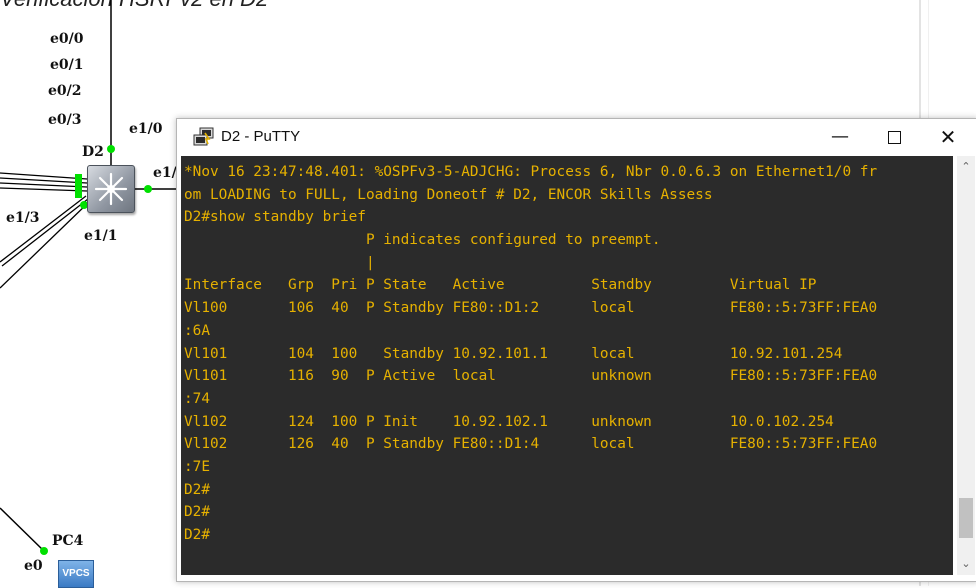 The width and height of the screenshot is (976, 588). Describe the element at coordinates (23, 530) in the screenshot. I see `link-pc4` at that location.